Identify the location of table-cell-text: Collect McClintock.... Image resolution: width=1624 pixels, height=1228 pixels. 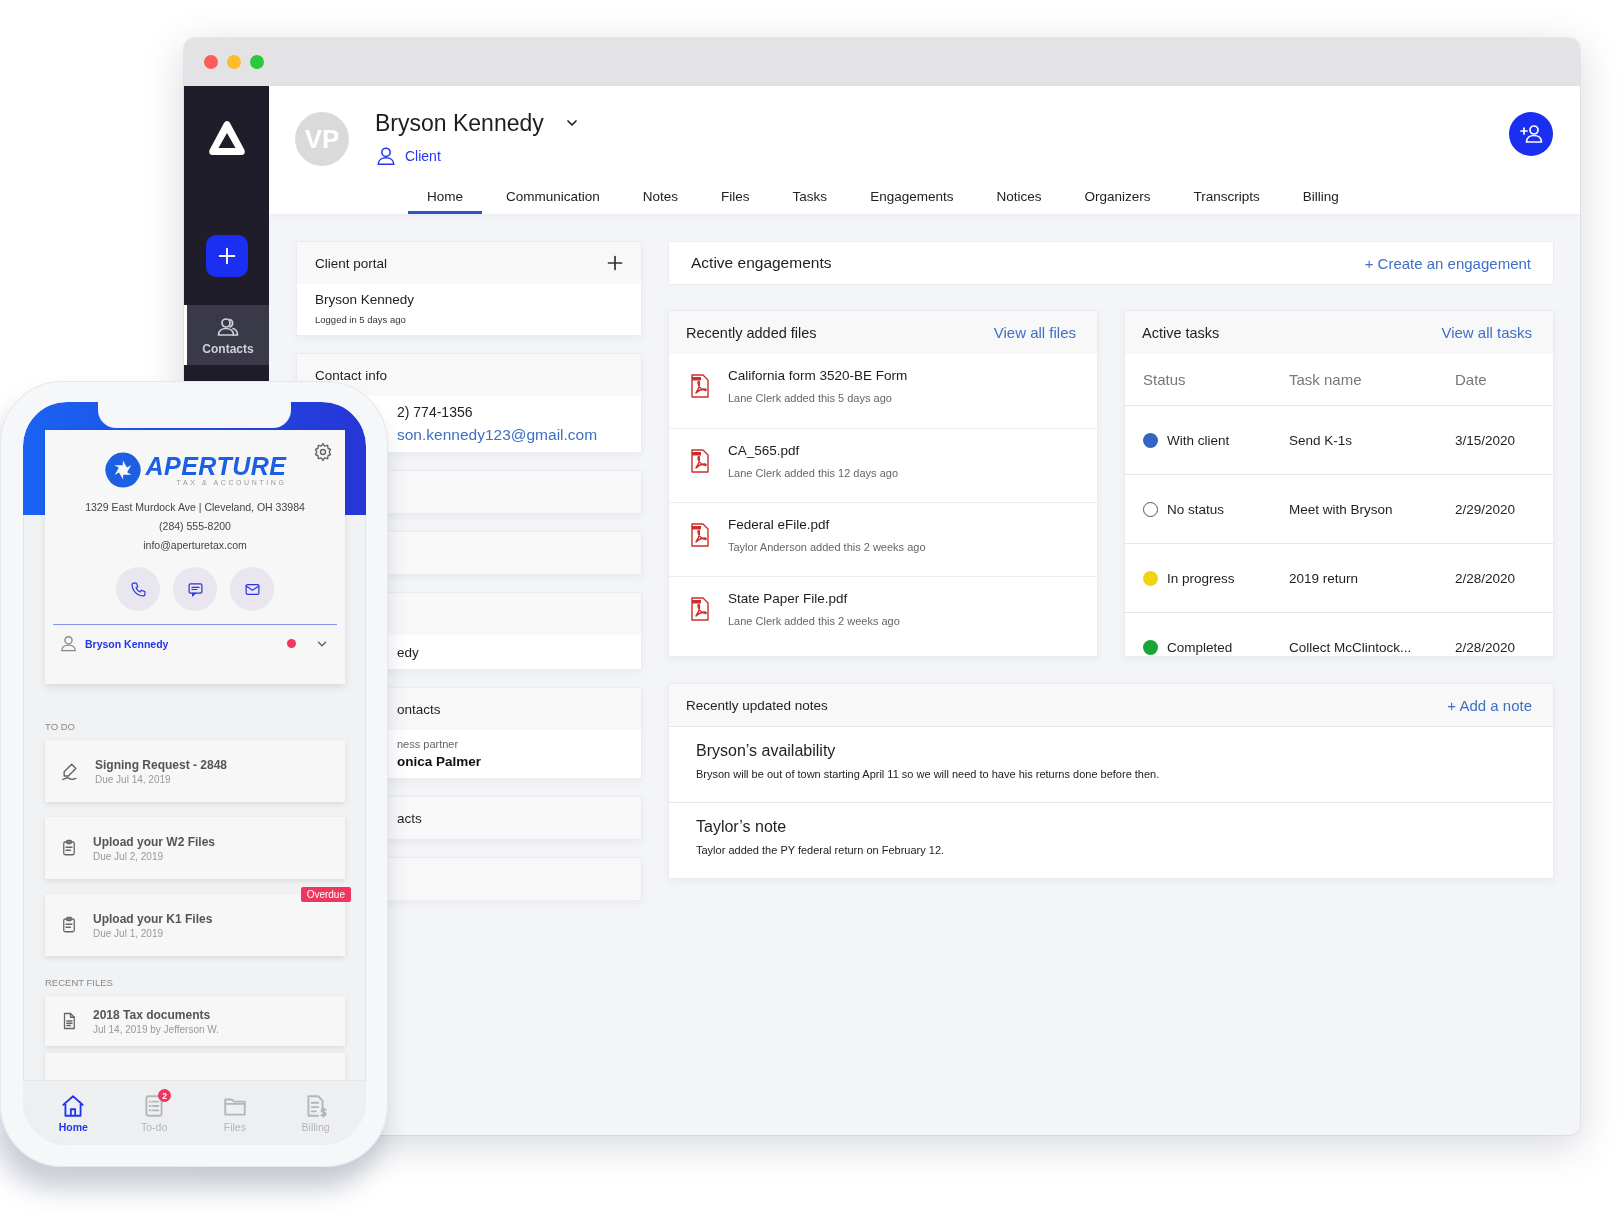
(1351, 647).